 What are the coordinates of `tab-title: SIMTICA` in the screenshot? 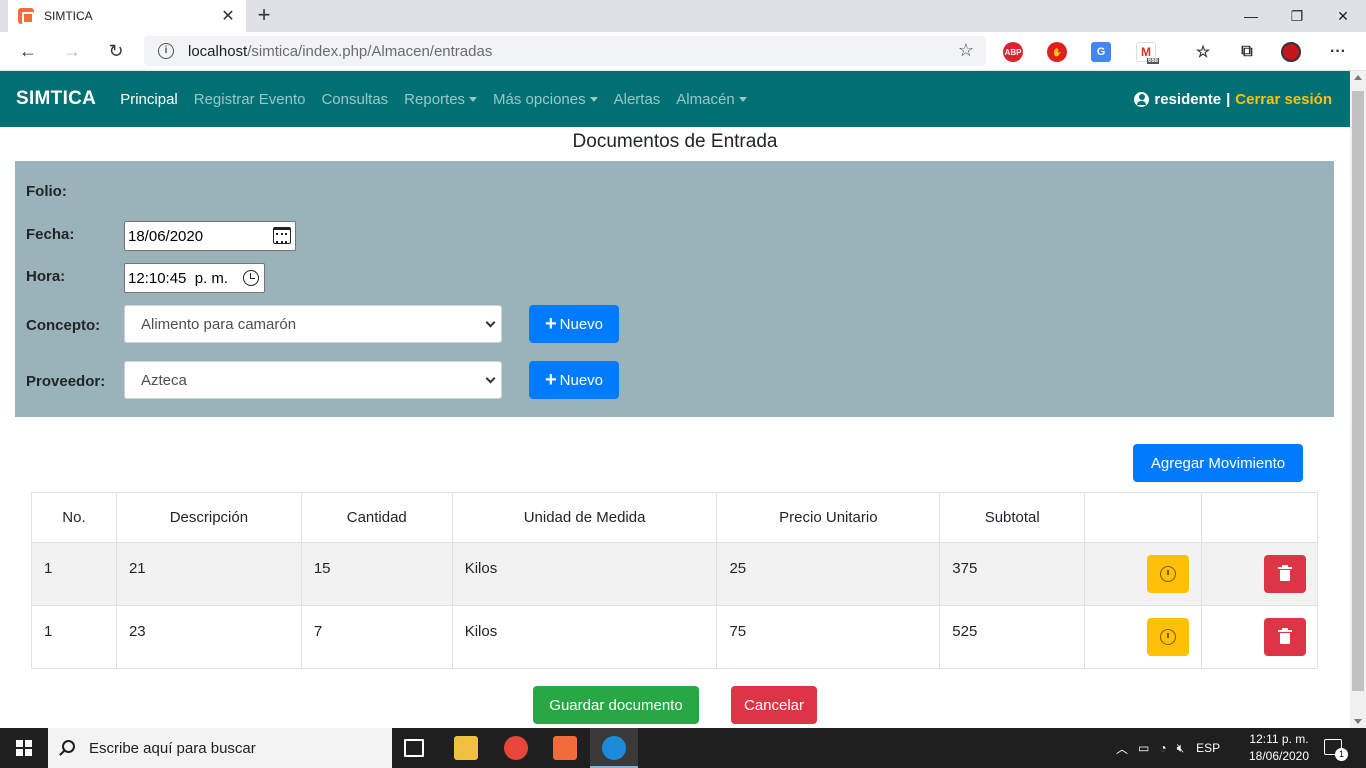 It's located at (68, 16).